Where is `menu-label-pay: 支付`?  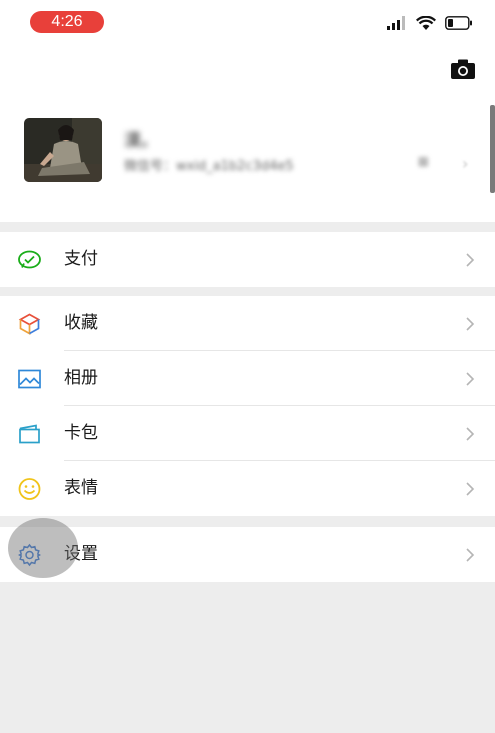 menu-label-pay: 支付 is located at coordinates (81, 259).